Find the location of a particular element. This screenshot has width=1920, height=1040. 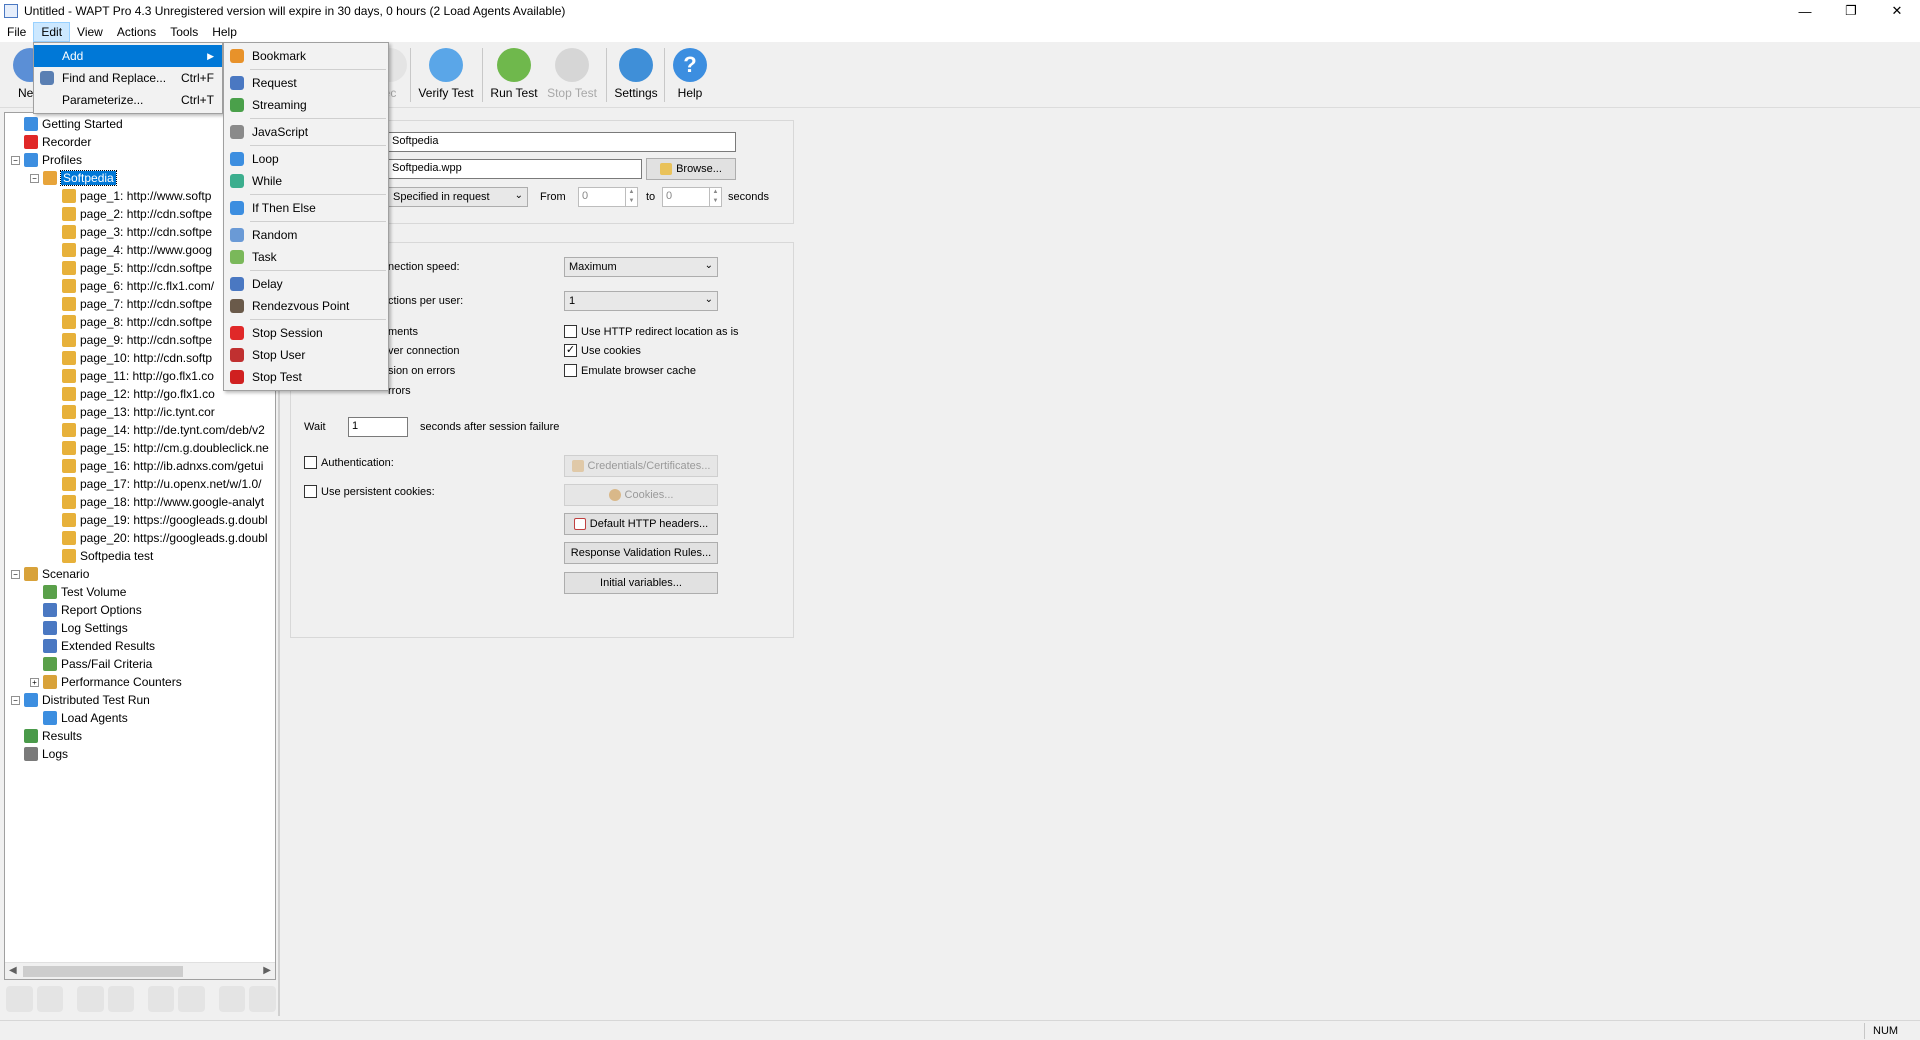

connection-speed-select: Maximum ⌄ is located at coordinates (641, 267).